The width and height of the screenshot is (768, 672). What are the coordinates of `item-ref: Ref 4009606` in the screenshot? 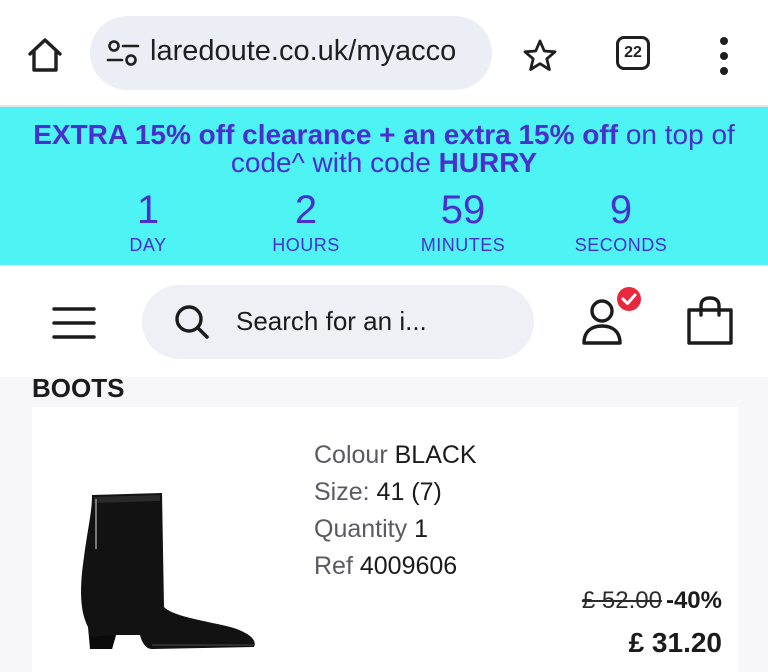 It's located at (395, 566).